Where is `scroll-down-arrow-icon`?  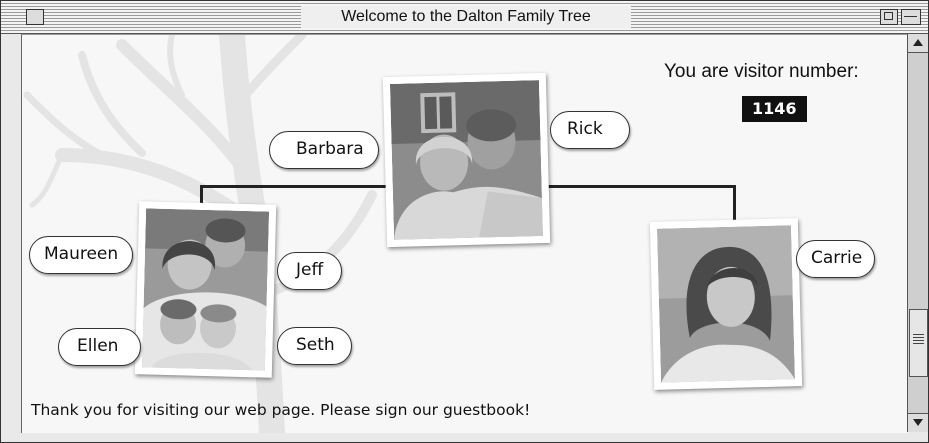 scroll-down-arrow-icon is located at coordinates (918, 422).